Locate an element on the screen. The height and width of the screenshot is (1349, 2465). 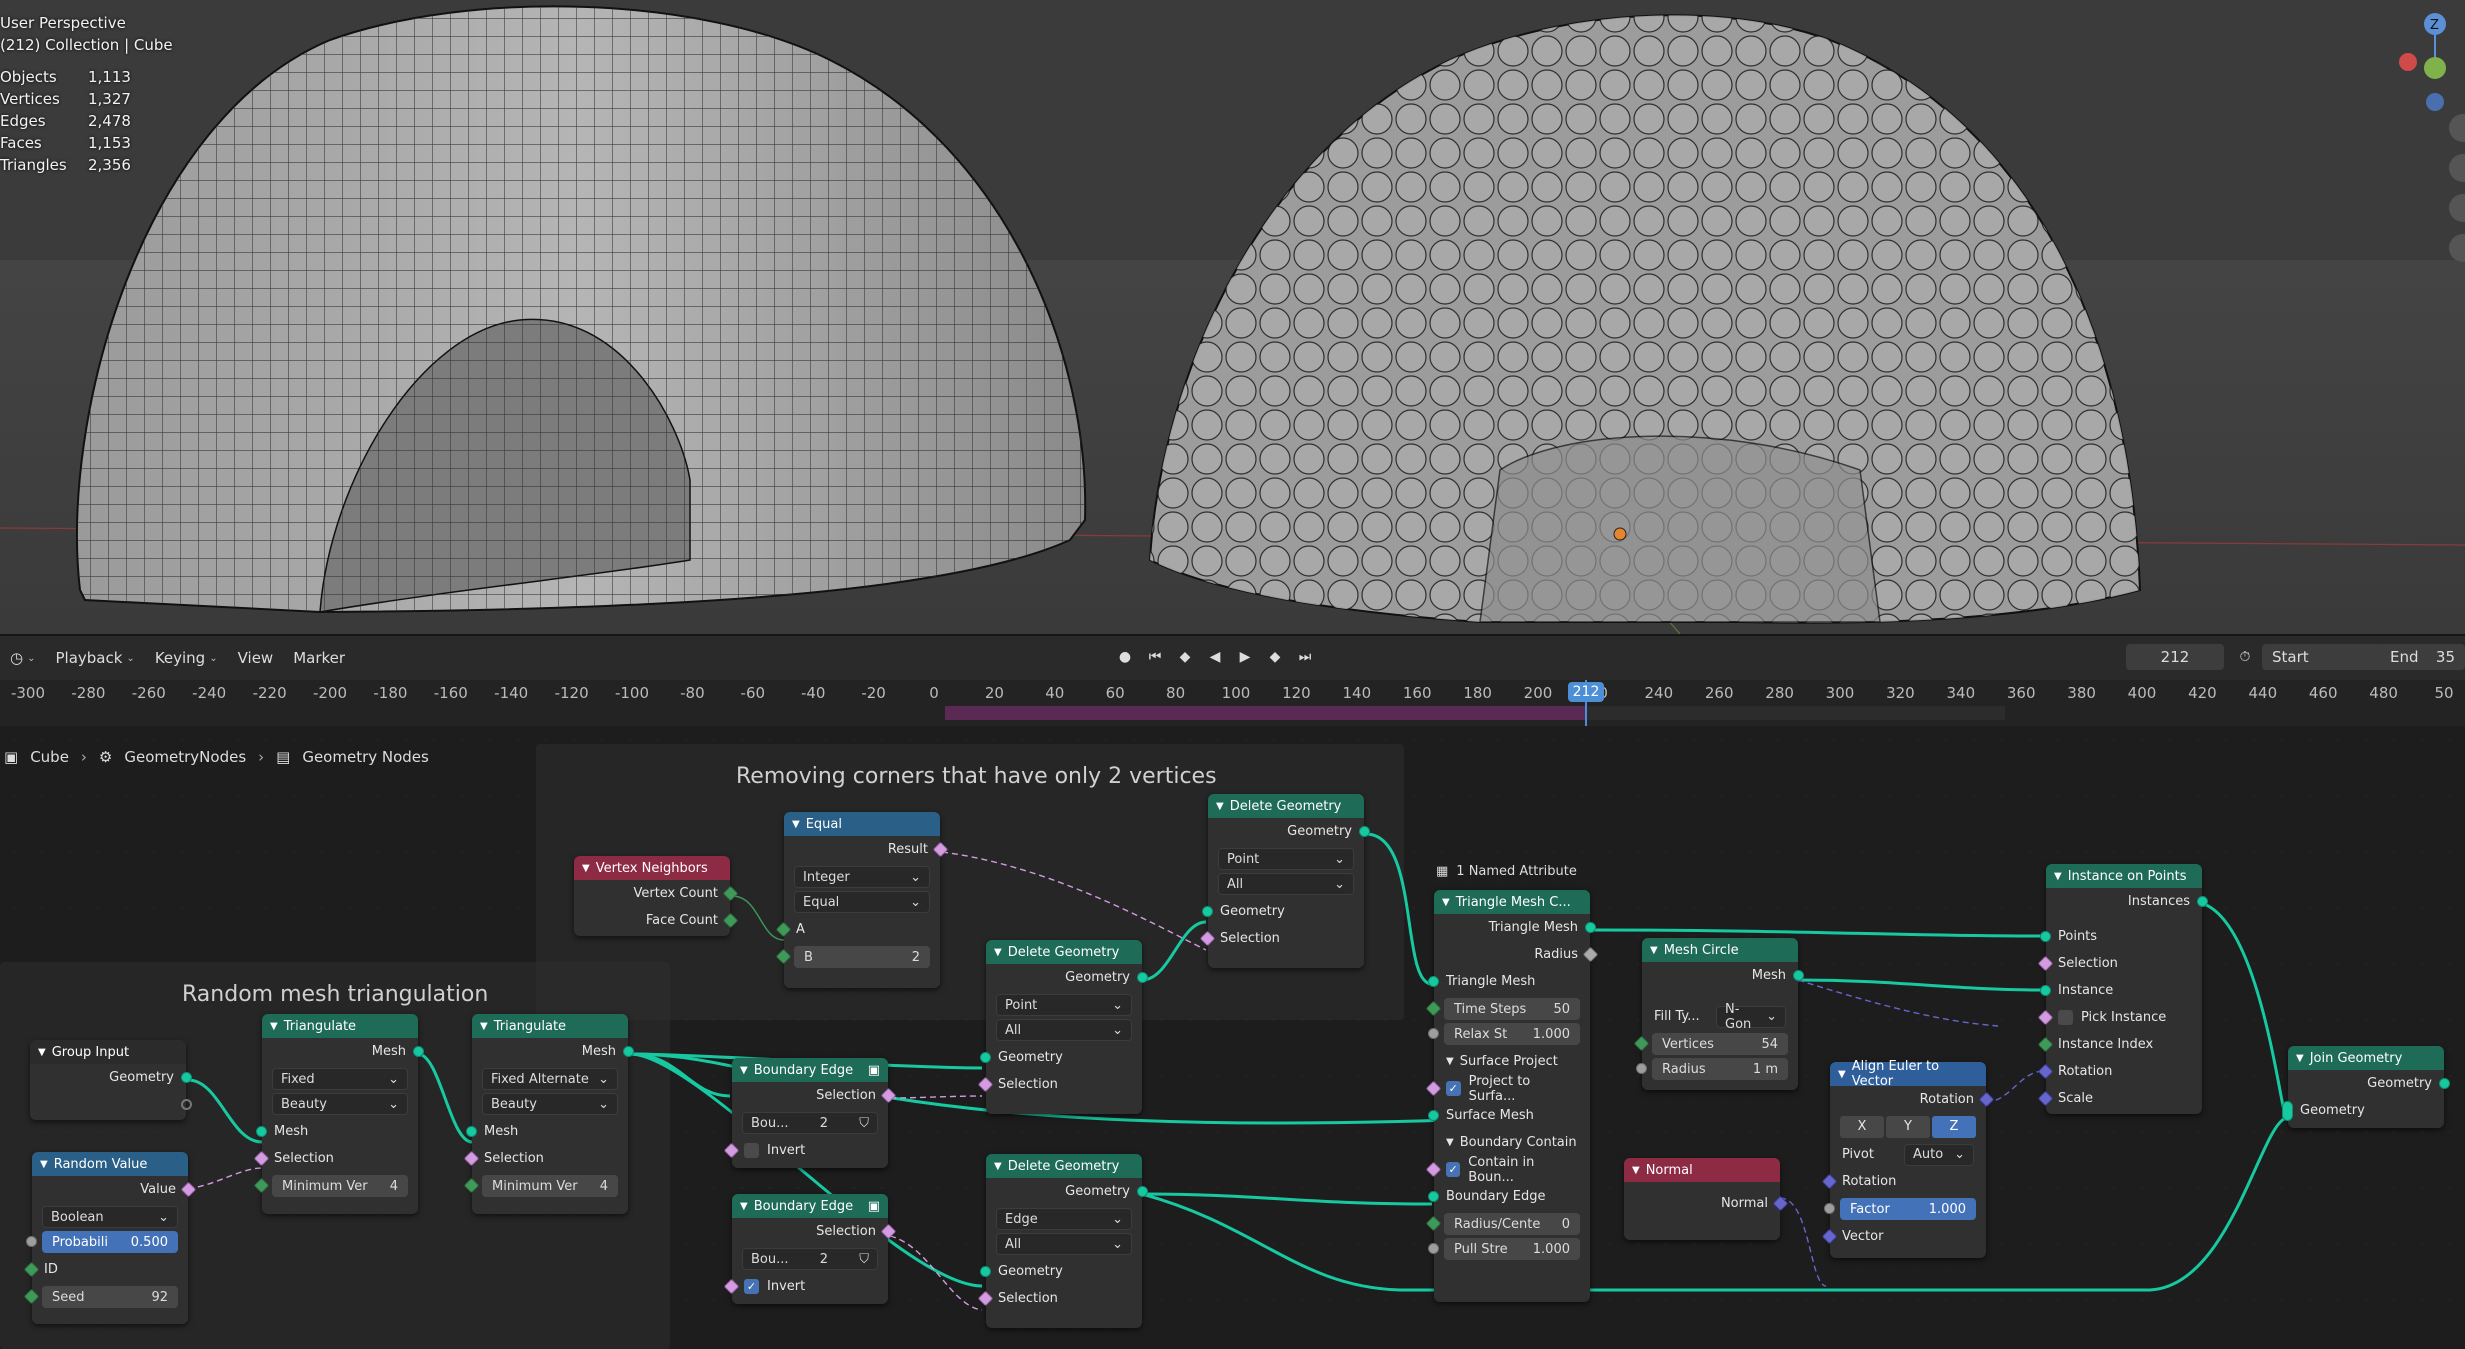
b-field: B2 is located at coordinates (852, 957).